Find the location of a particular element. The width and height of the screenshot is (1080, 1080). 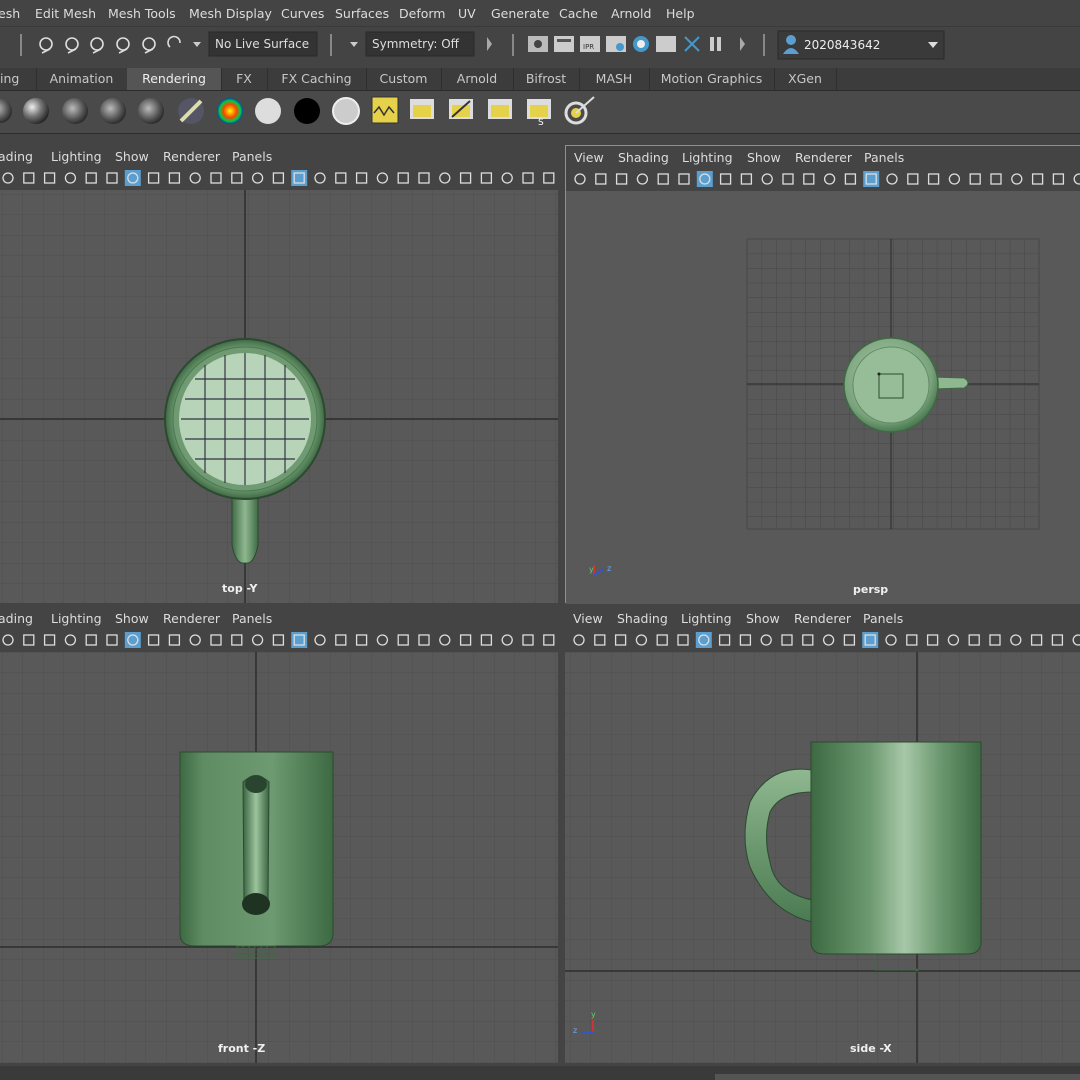

menu-mesh-tools: Mesh Tools is located at coordinates (142, 13).